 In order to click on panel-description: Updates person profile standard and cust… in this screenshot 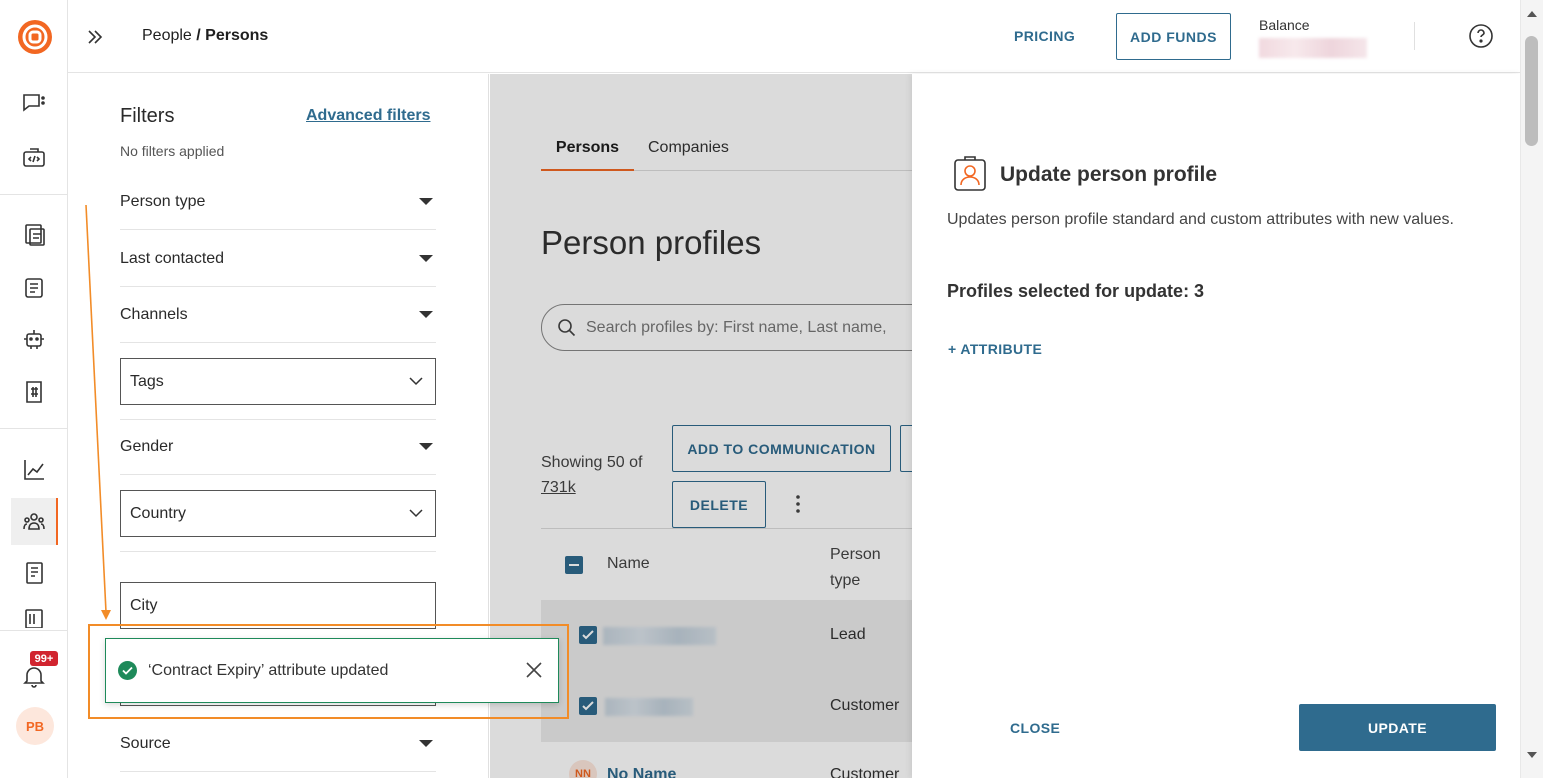, I will do `click(1200, 219)`.